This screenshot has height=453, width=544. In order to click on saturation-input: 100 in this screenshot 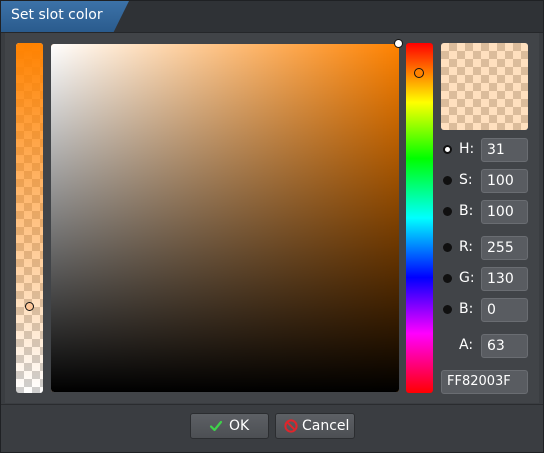, I will do `click(504, 181)`.